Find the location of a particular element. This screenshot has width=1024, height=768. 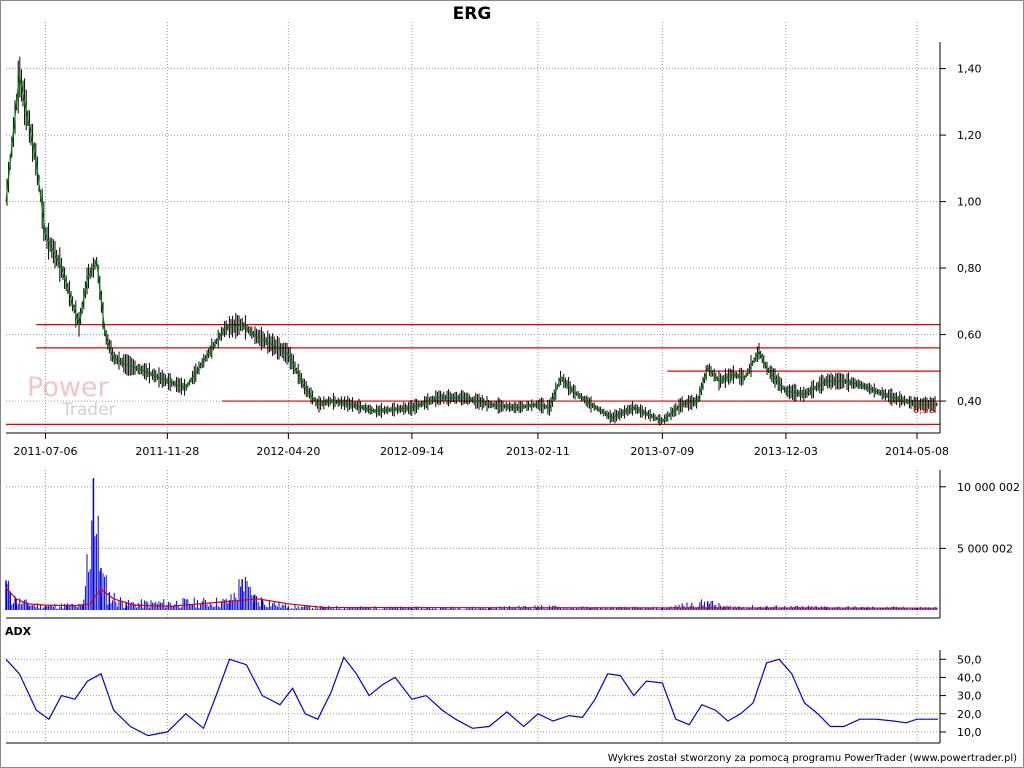

volume-average-line is located at coordinates (472, 598).